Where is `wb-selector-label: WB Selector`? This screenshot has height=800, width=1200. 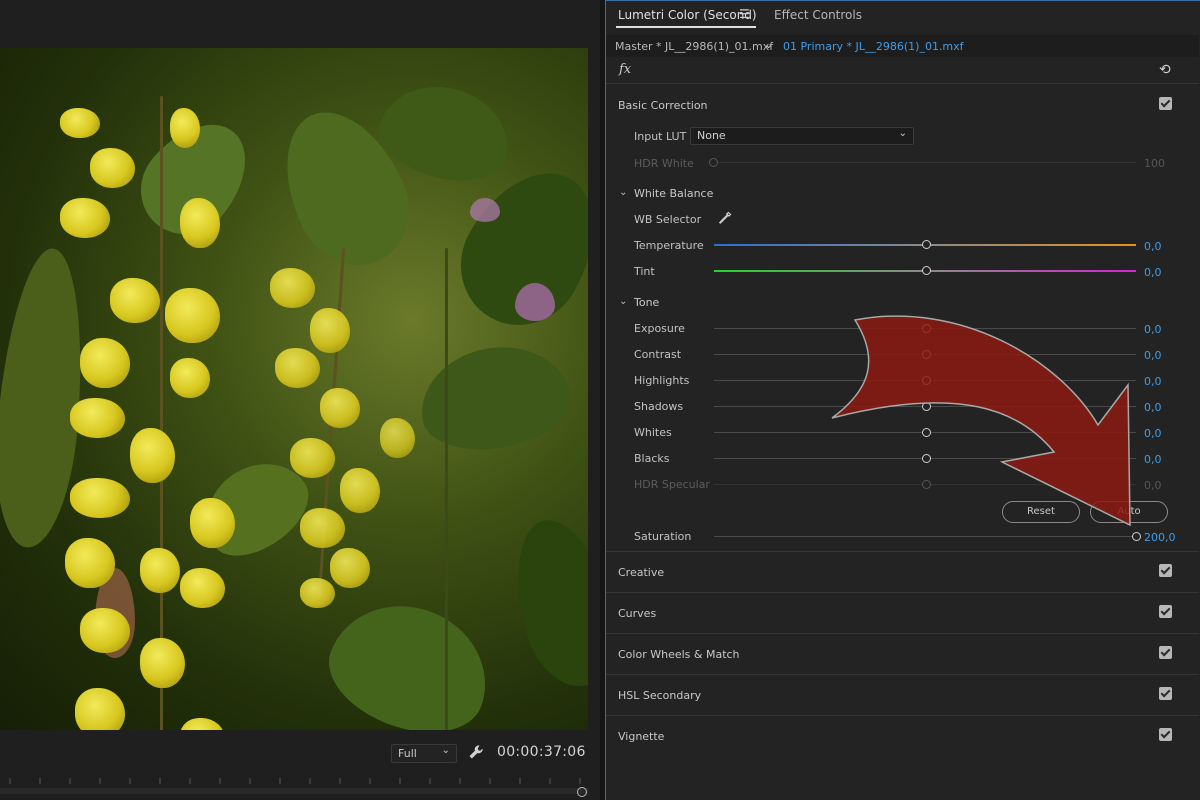
wb-selector-label: WB Selector is located at coordinates (668, 219).